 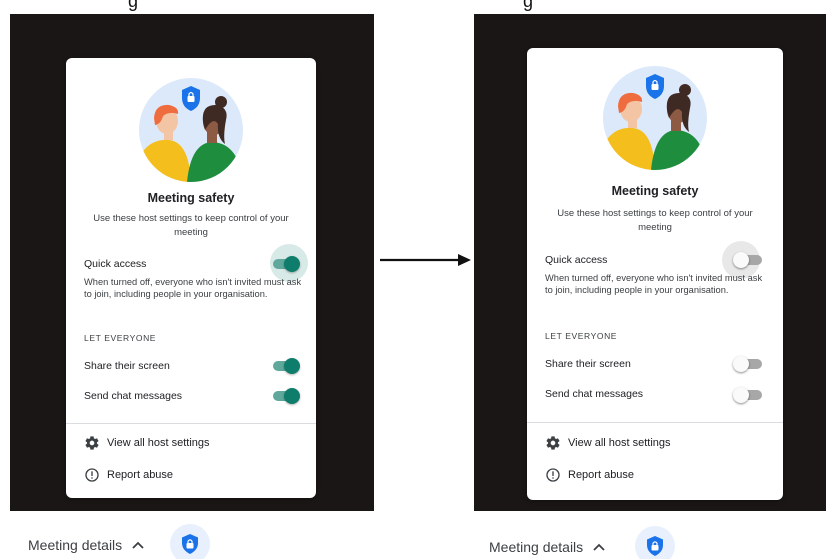 I want to click on right-arrow-icon, so click(x=425, y=260).